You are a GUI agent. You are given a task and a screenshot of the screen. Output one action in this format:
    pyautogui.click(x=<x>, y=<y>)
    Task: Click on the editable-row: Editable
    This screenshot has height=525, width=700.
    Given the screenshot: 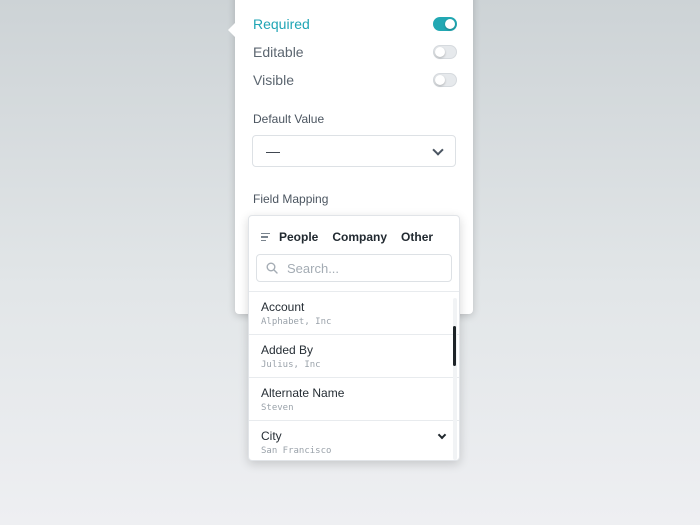 What is the action you would take?
    pyautogui.click(x=355, y=52)
    